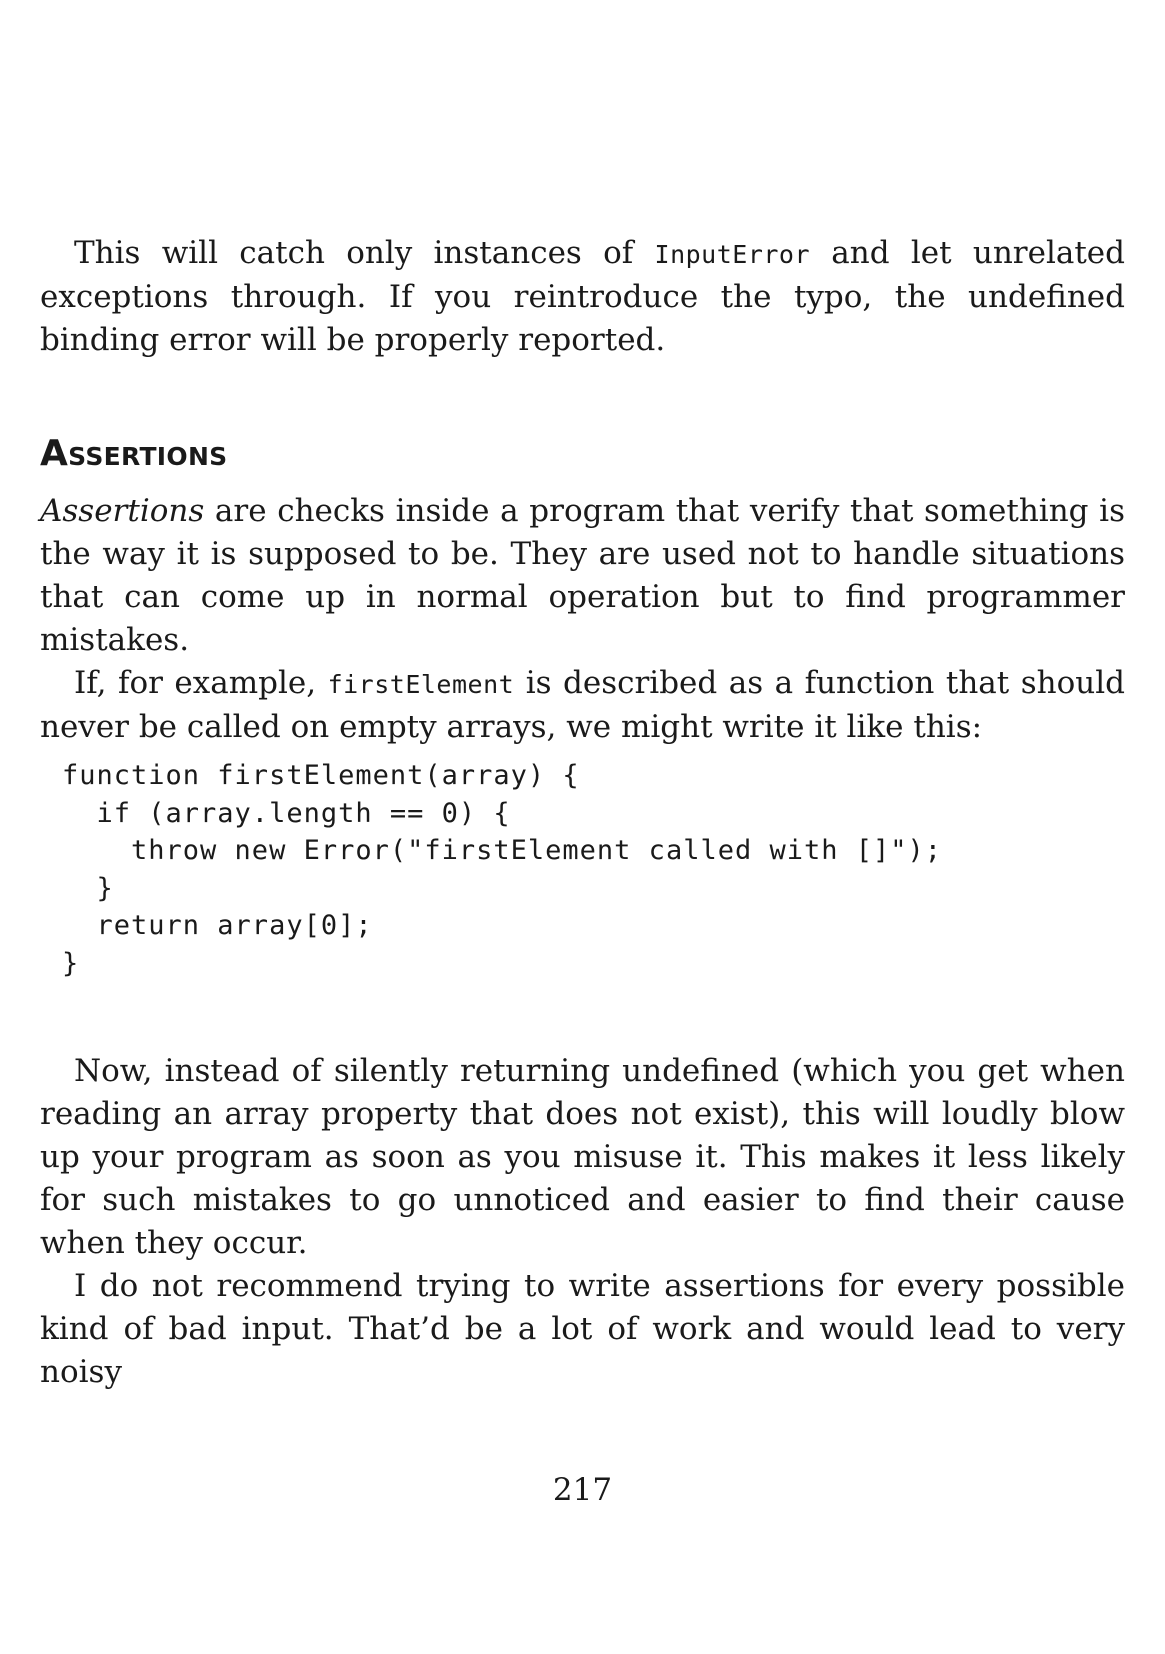 The image size is (1165, 1654). What do you see at coordinates (134, 453) in the screenshot?
I see `section-heading-assertions: Assertions` at bounding box center [134, 453].